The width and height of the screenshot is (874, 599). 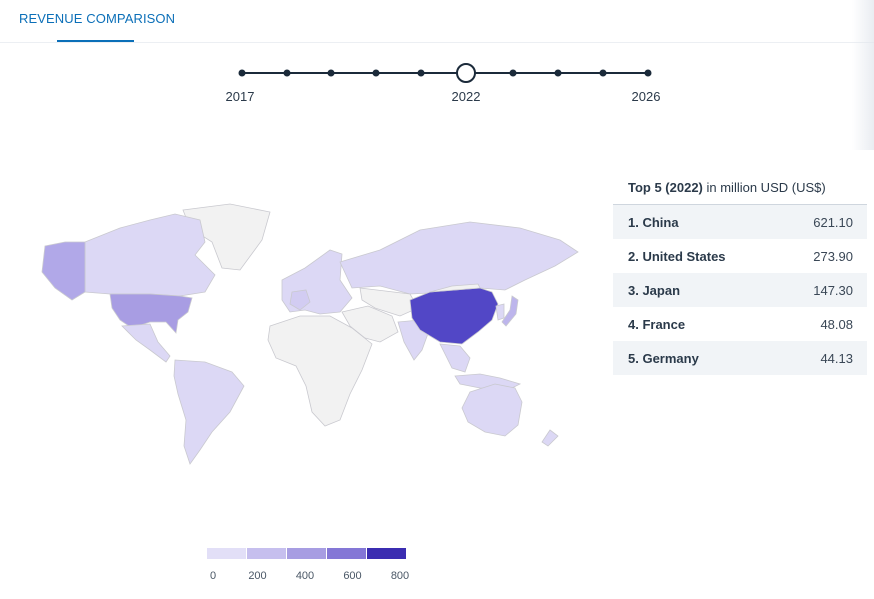 I want to click on top5-title: Top 5 (2022) in million USD (US$), so click(x=740, y=192).